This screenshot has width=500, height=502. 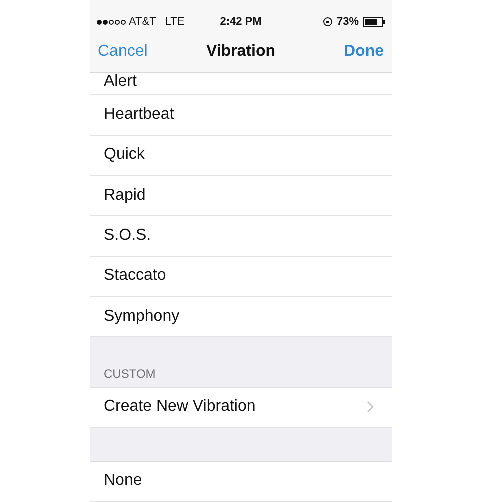 I want to click on row-label: Alert, so click(x=120, y=81).